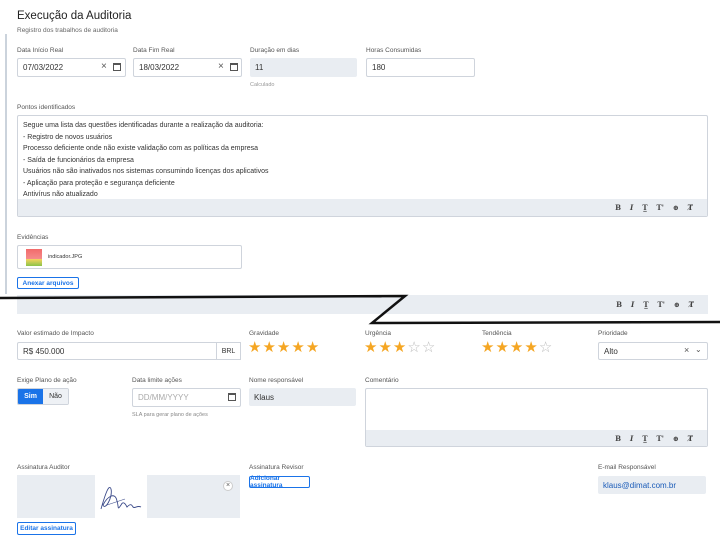  What do you see at coordinates (536, 438) in the screenshot?
I see `comment-toolbar: B I T̲ T' ⊕ T̸` at bounding box center [536, 438].